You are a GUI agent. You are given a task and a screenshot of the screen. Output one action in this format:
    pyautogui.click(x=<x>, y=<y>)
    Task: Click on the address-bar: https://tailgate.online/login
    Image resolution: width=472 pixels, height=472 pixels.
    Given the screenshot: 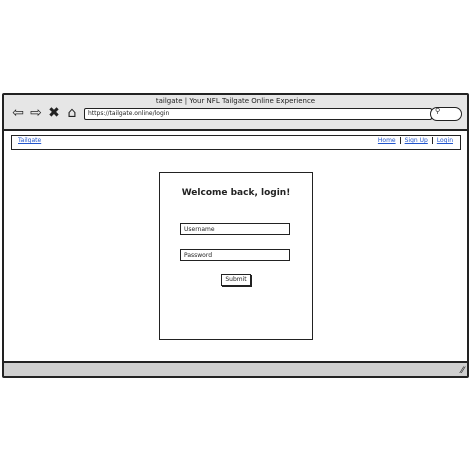 What is the action you would take?
    pyautogui.click(x=258, y=114)
    